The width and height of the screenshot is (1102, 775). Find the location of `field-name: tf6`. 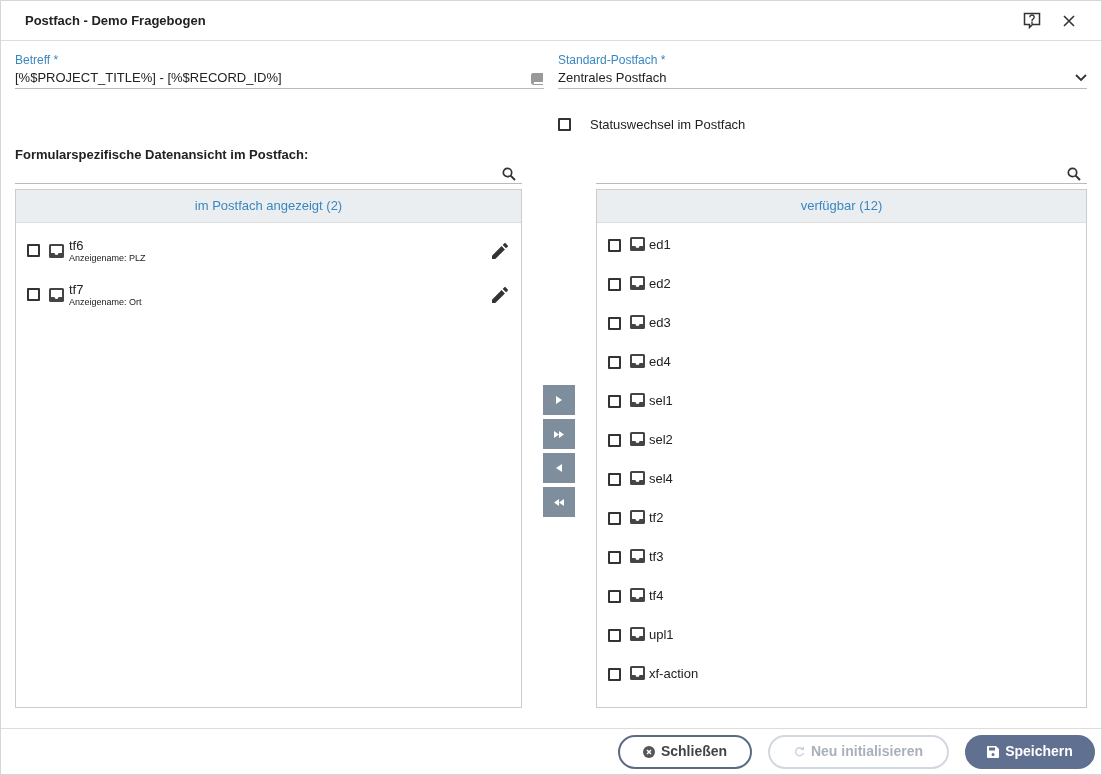

field-name: tf6 is located at coordinates (76, 245).